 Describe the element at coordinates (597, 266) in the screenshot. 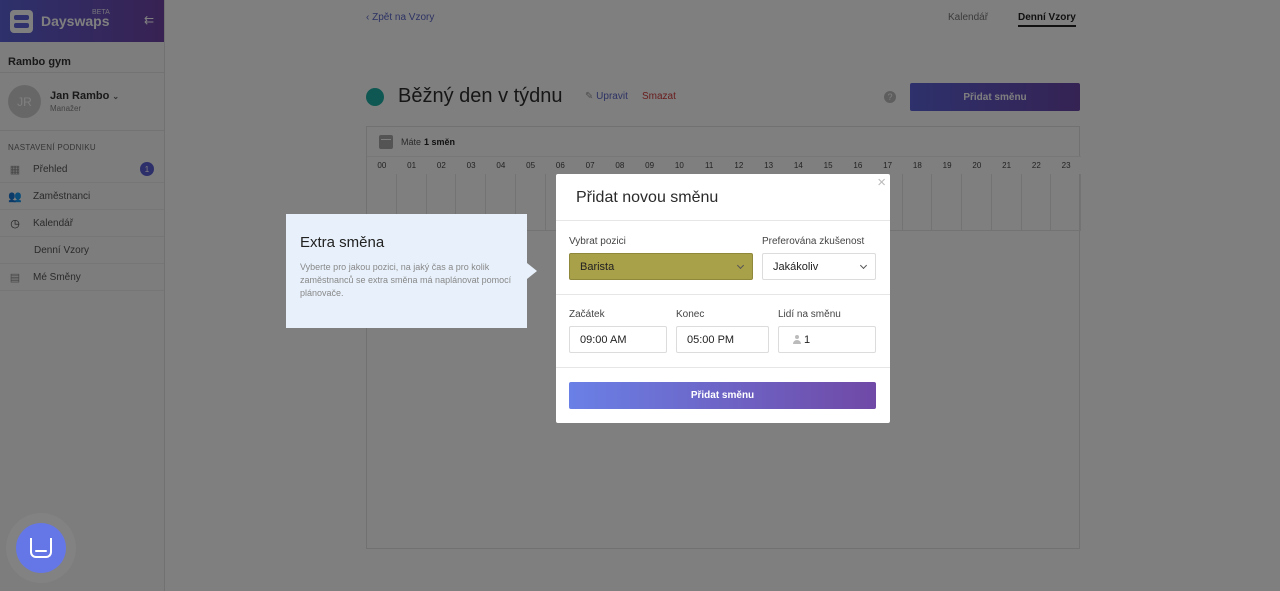

I see `position-value: Barista` at that location.